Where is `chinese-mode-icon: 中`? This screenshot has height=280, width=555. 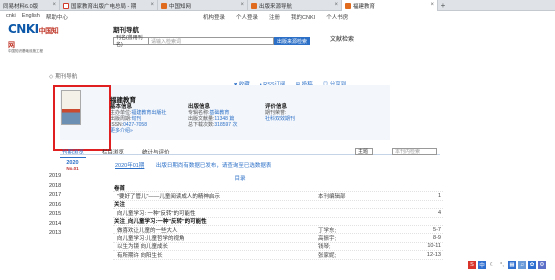 chinese-mode-icon: 中 is located at coordinates (482, 265).